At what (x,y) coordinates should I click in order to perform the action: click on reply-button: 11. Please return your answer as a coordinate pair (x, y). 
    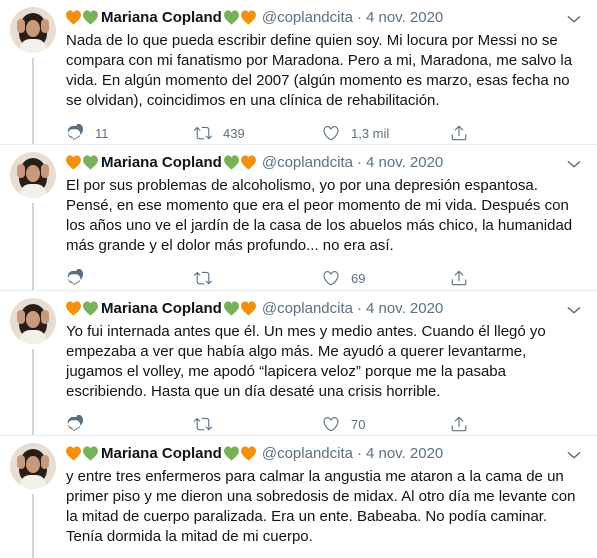
    Looking at the image, I should click on (130, 133).